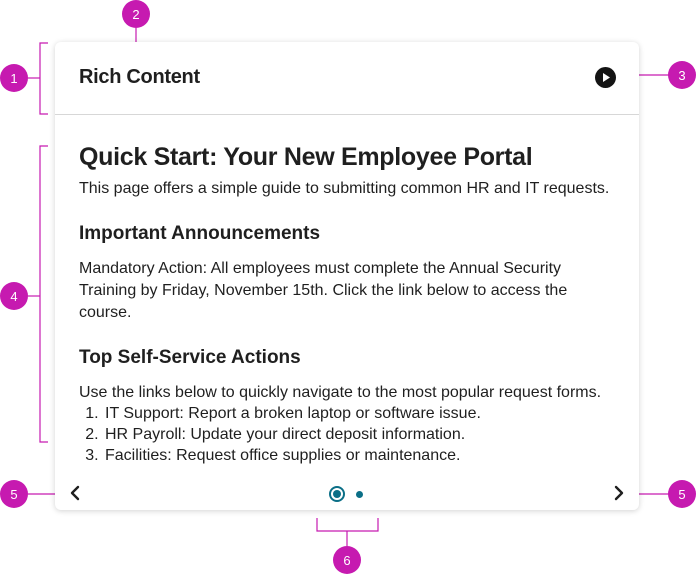  What do you see at coordinates (200, 233) in the screenshot?
I see `announcements-heading: Important Announcements` at bounding box center [200, 233].